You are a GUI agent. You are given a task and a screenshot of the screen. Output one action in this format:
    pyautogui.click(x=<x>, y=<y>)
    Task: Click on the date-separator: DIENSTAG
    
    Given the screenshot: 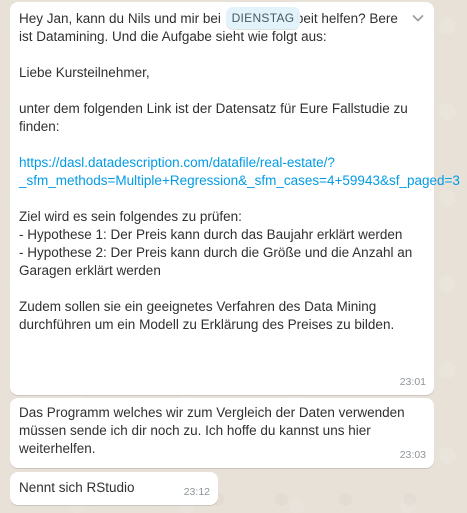 What is the action you would take?
    pyautogui.click(x=263, y=18)
    